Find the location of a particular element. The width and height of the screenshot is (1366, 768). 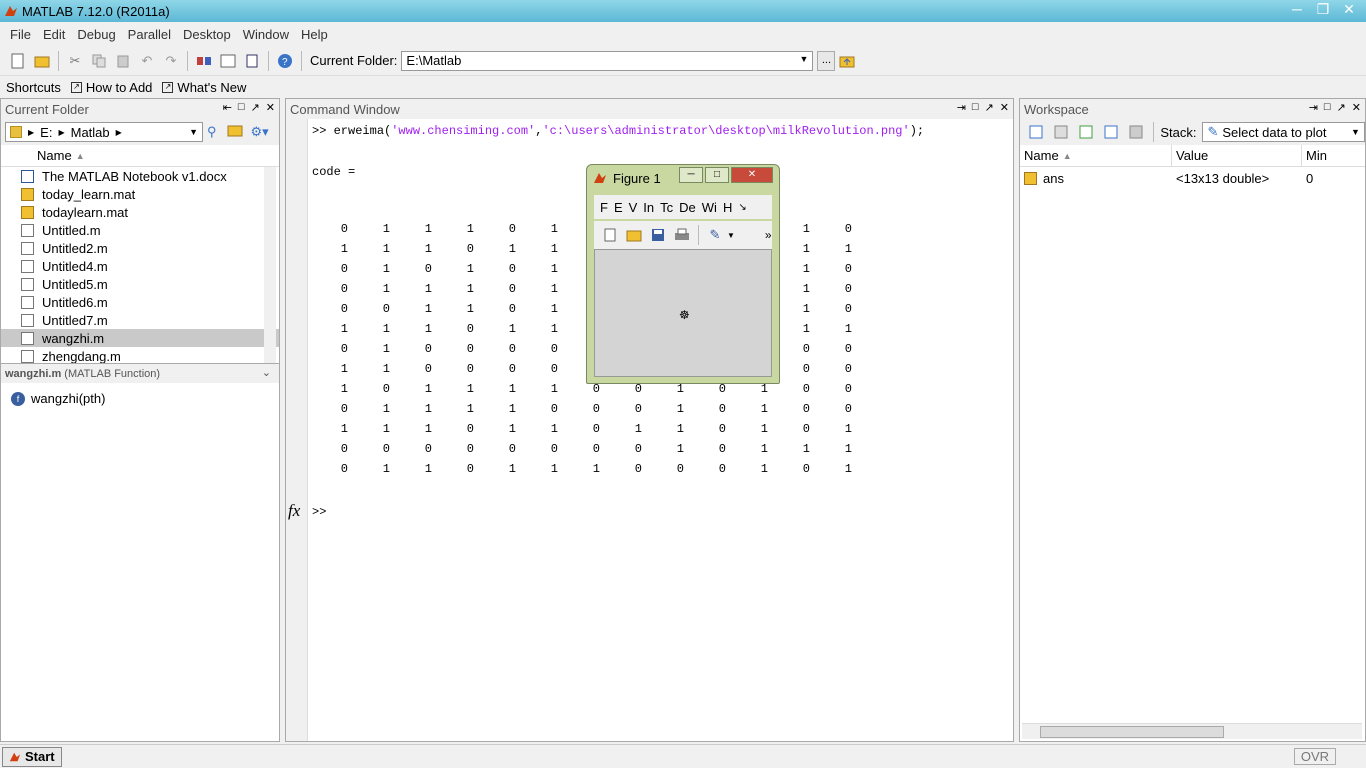

breadcrumb-drive: E: is located at coordinates (46, 132).